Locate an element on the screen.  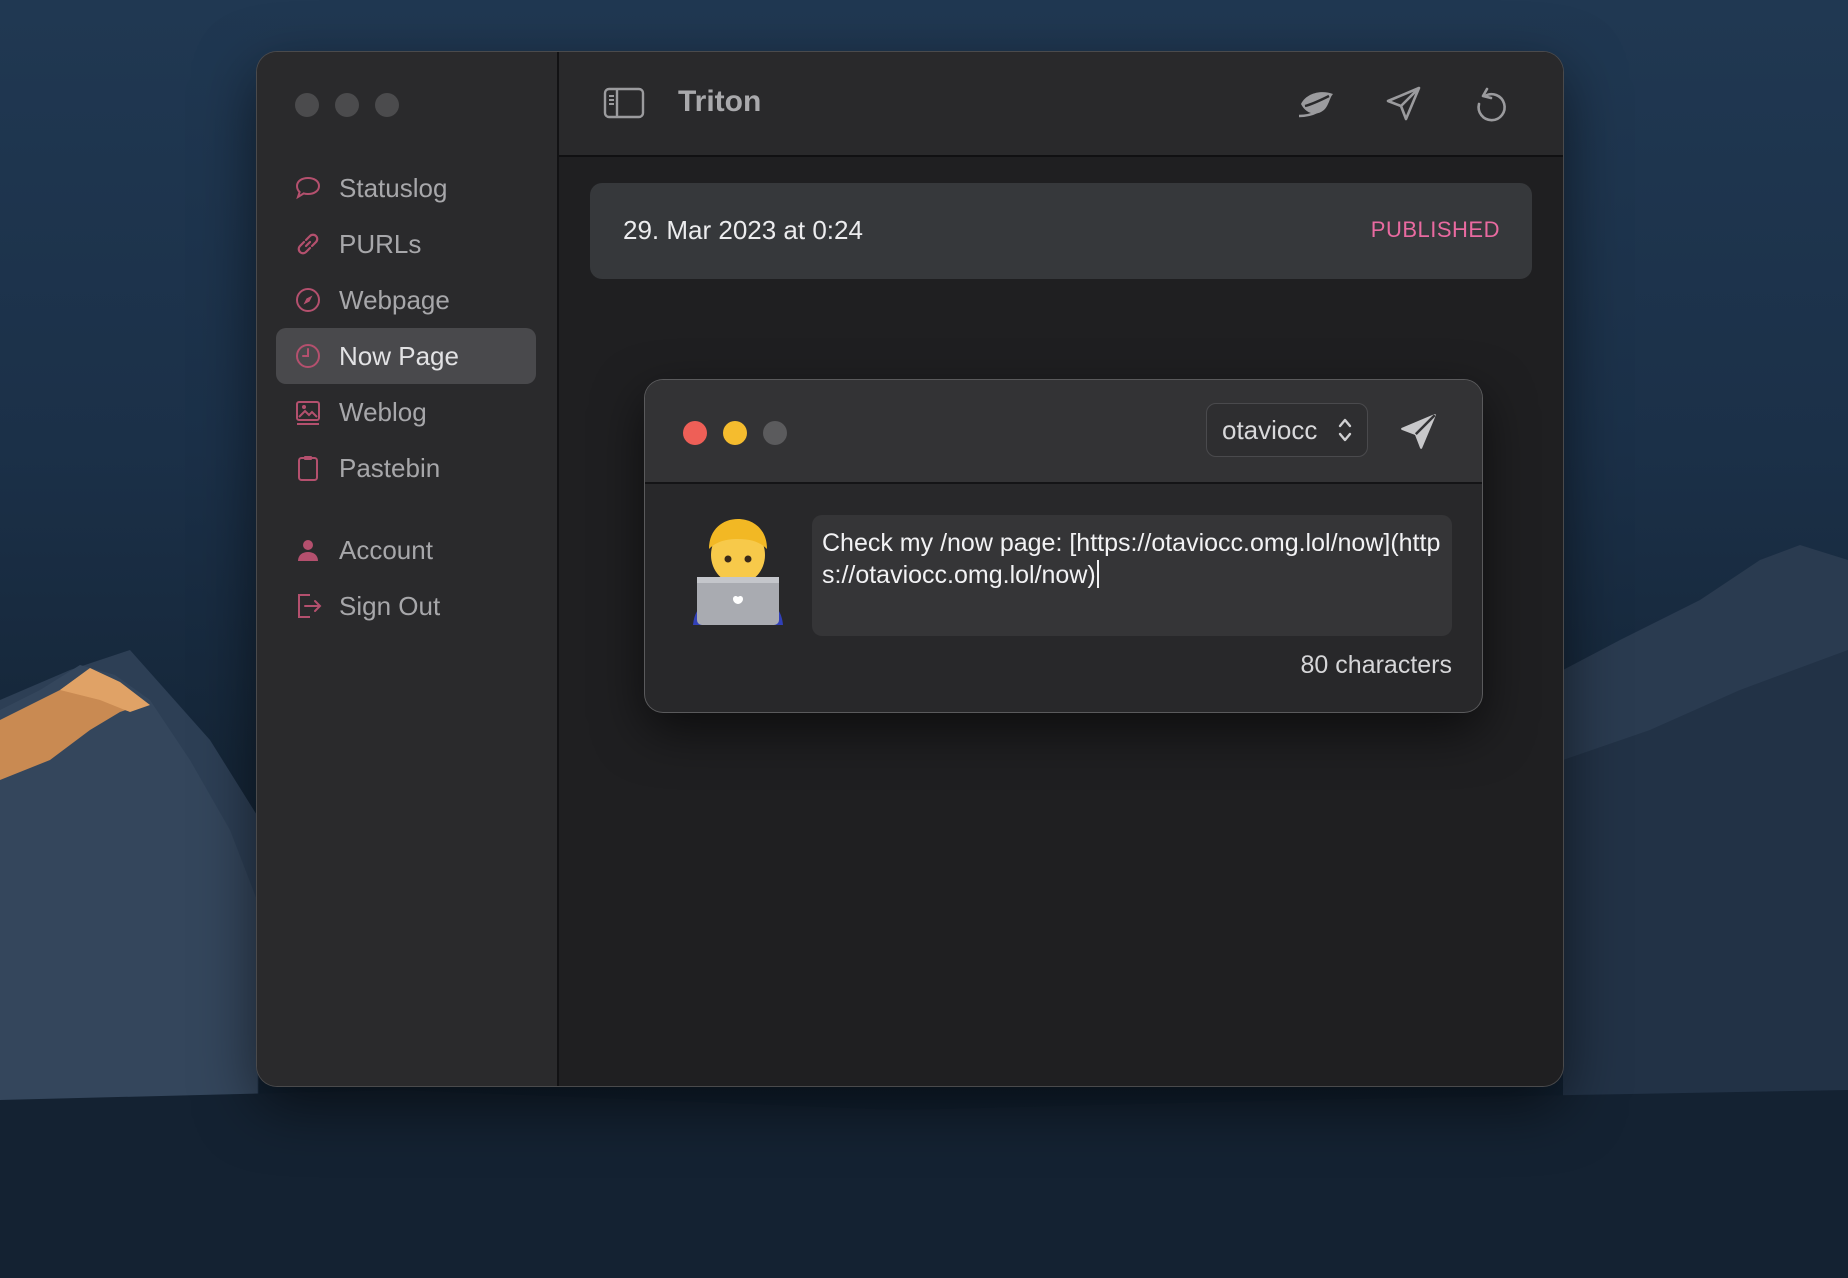
account-select-value: otaviocc is located at coordinates (1270, 429).